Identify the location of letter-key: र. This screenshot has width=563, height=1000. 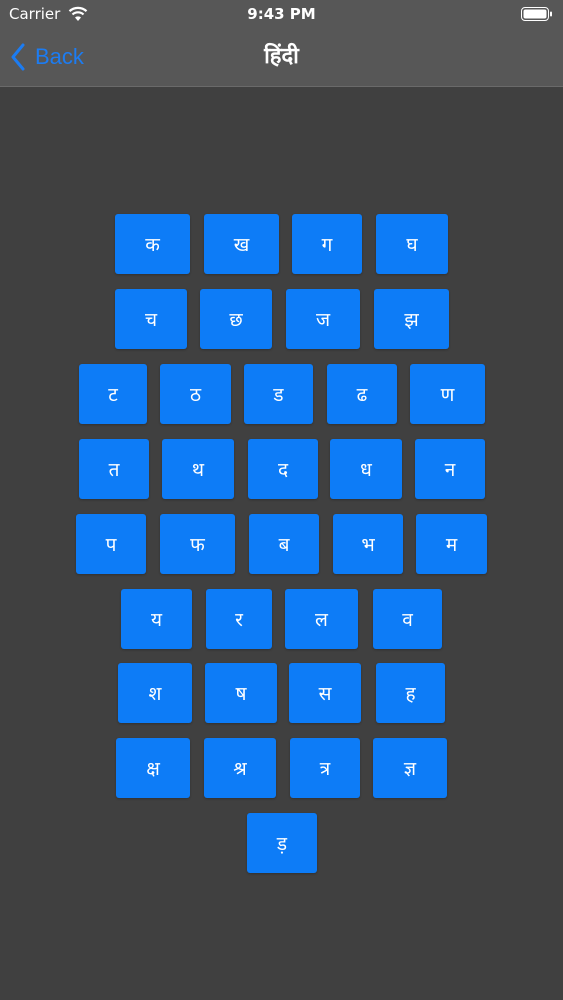
(239, 619).